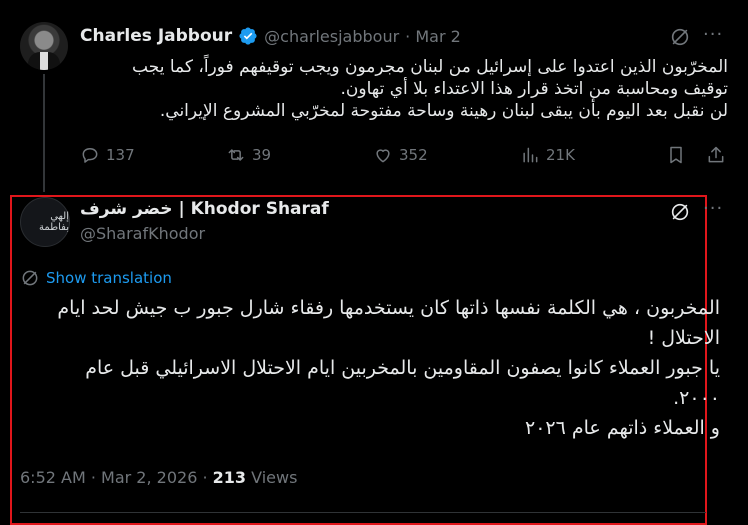 Image resolution: width=748 pixels, height=525 pixels. Describe the element at coordinates (331, 36) in the screenshot. I see `tweet1-handle: @charlesjabbour` at that location.